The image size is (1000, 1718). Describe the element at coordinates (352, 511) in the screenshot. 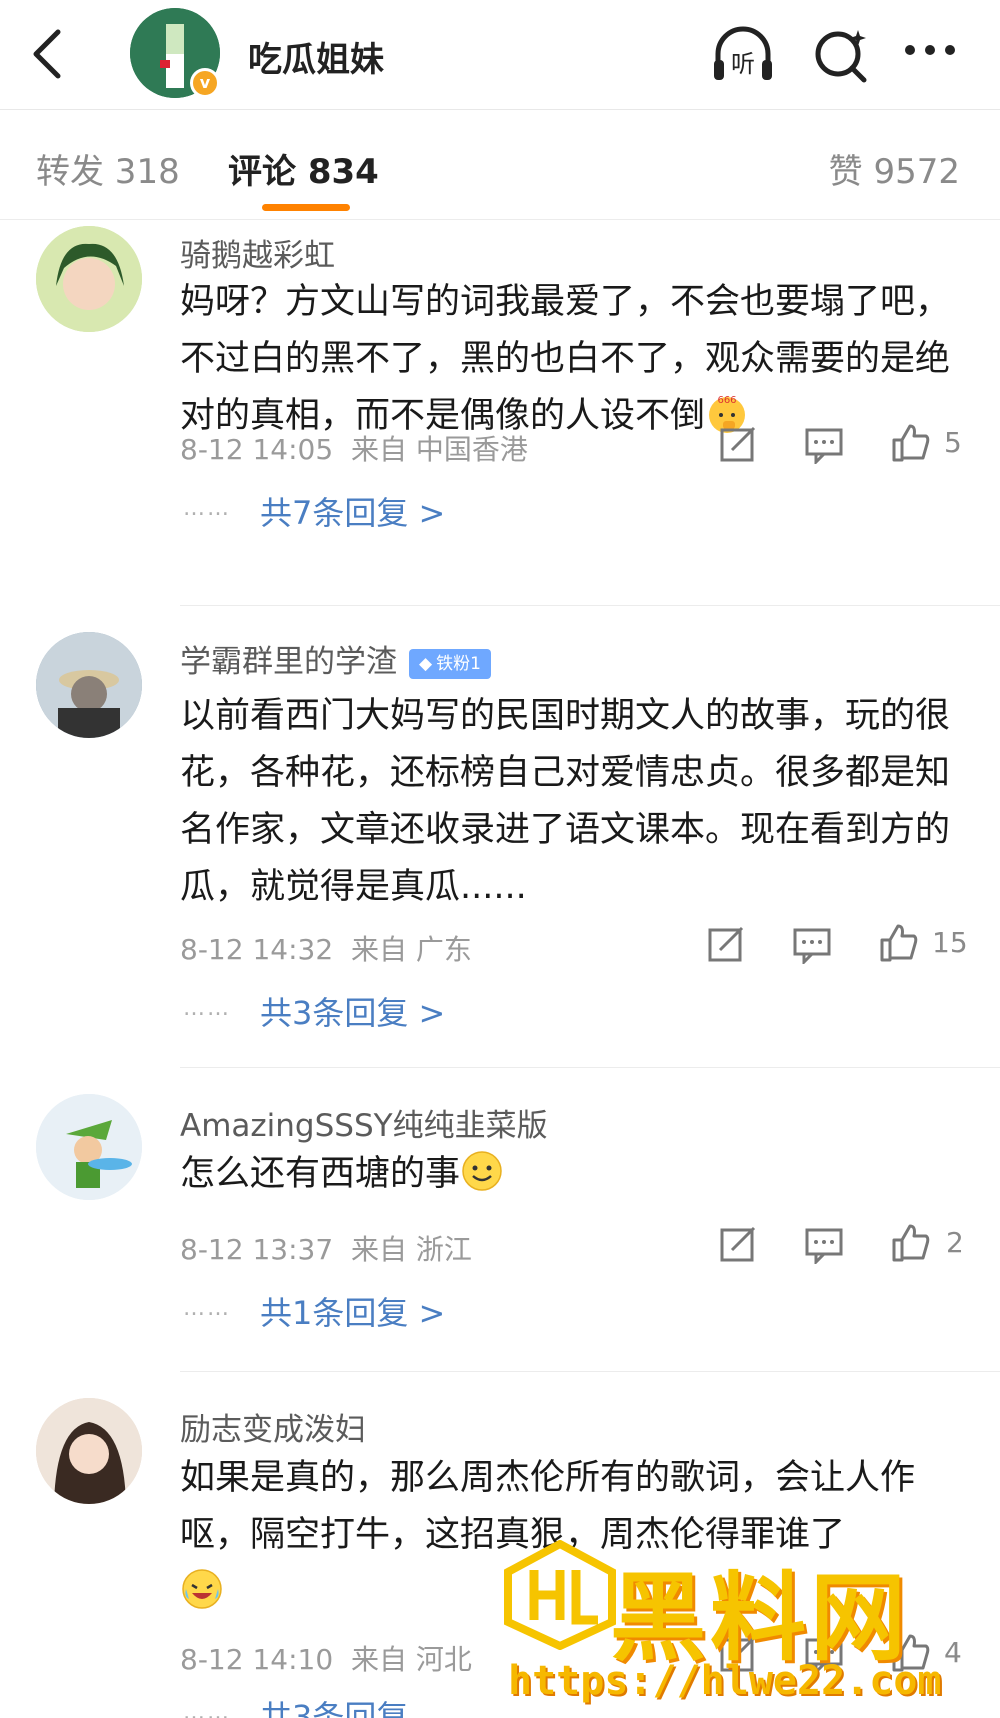

I see `view-replies-link: 共7条回复 >` at that location.